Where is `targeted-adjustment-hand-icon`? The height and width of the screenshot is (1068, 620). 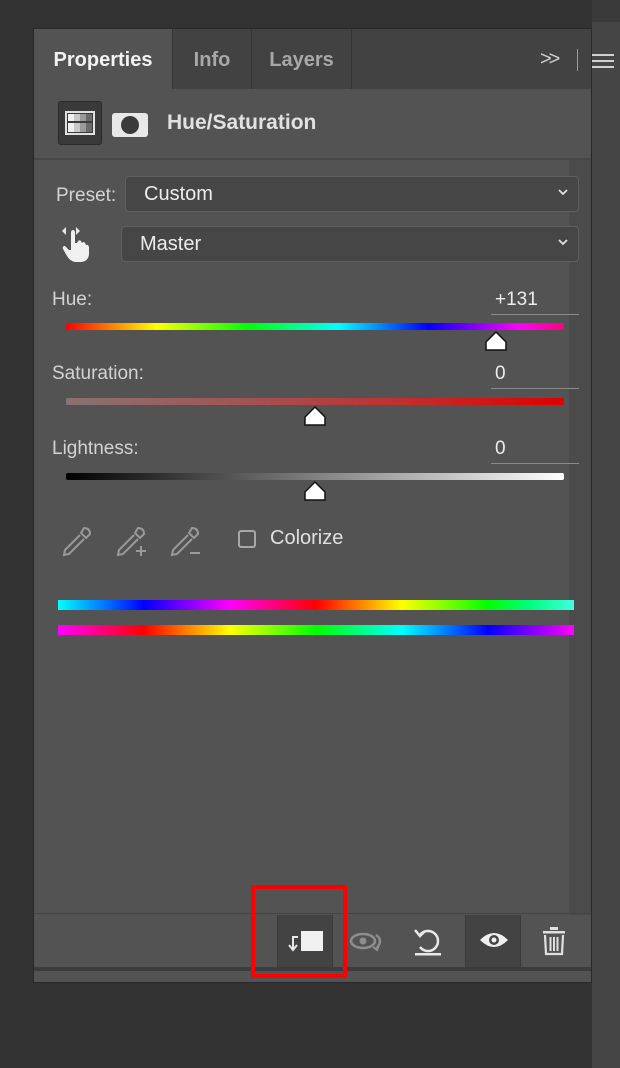
targeted-adjustment-hand-icon is located at coordinates (76, 245).